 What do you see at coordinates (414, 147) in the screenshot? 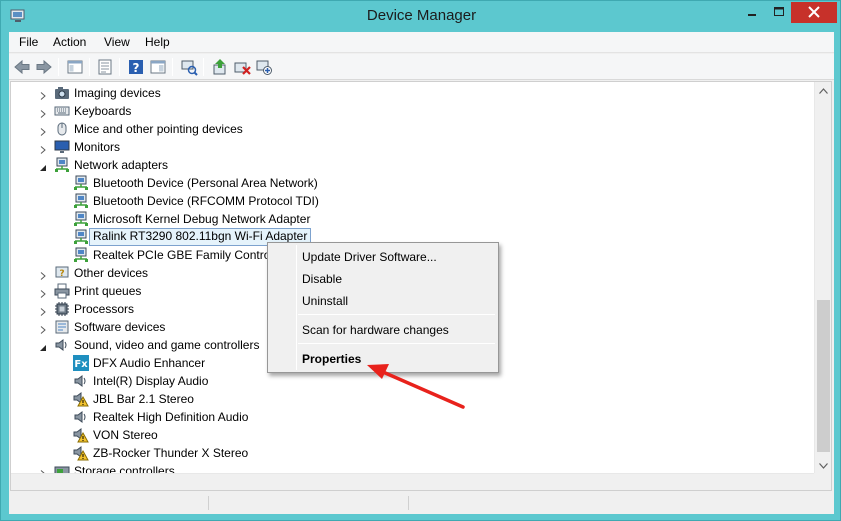
I see `tree-category-row: Monitors` at bounding box center [414, 147].